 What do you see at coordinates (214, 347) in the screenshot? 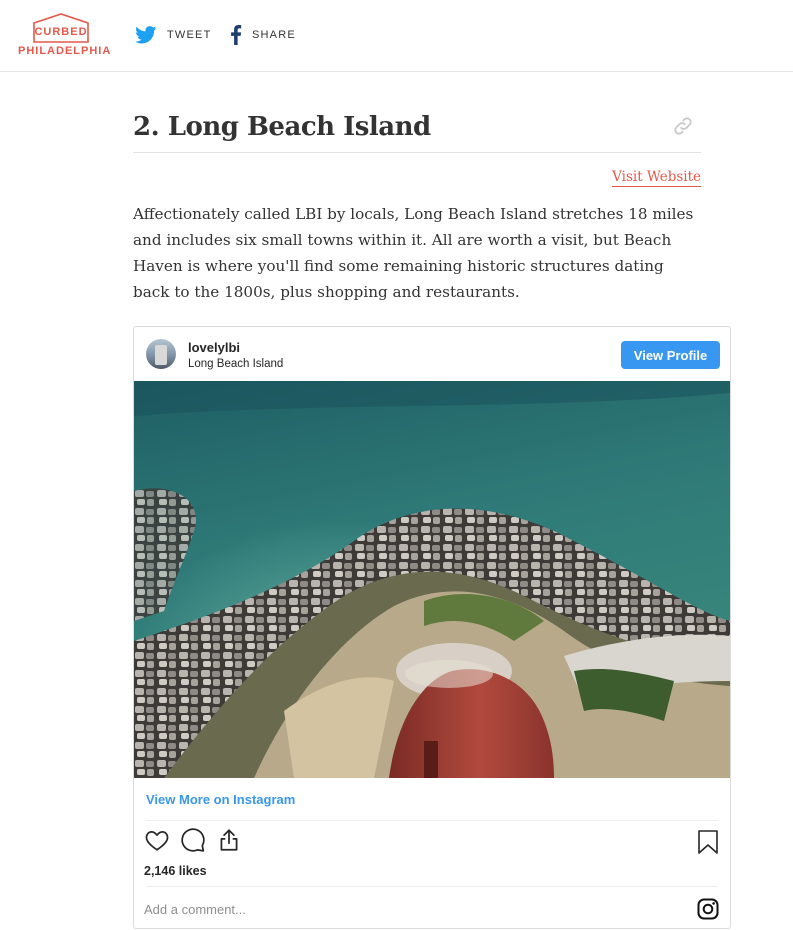
I see `instagram-username: lovelylbi` at bounding box center [214, 347].